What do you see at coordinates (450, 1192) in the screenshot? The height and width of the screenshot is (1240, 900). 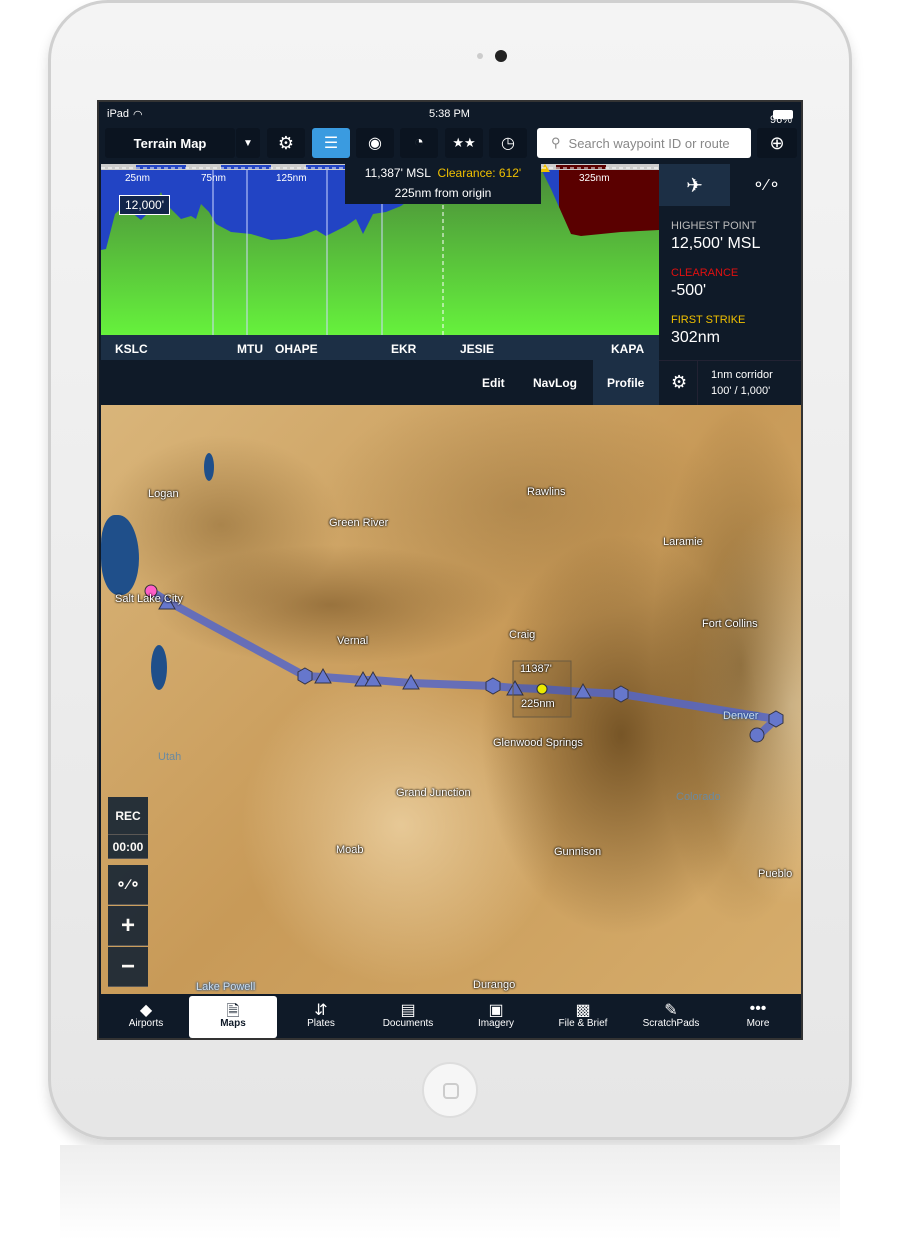 I see `reflection` at bounding box center [450, 1192].